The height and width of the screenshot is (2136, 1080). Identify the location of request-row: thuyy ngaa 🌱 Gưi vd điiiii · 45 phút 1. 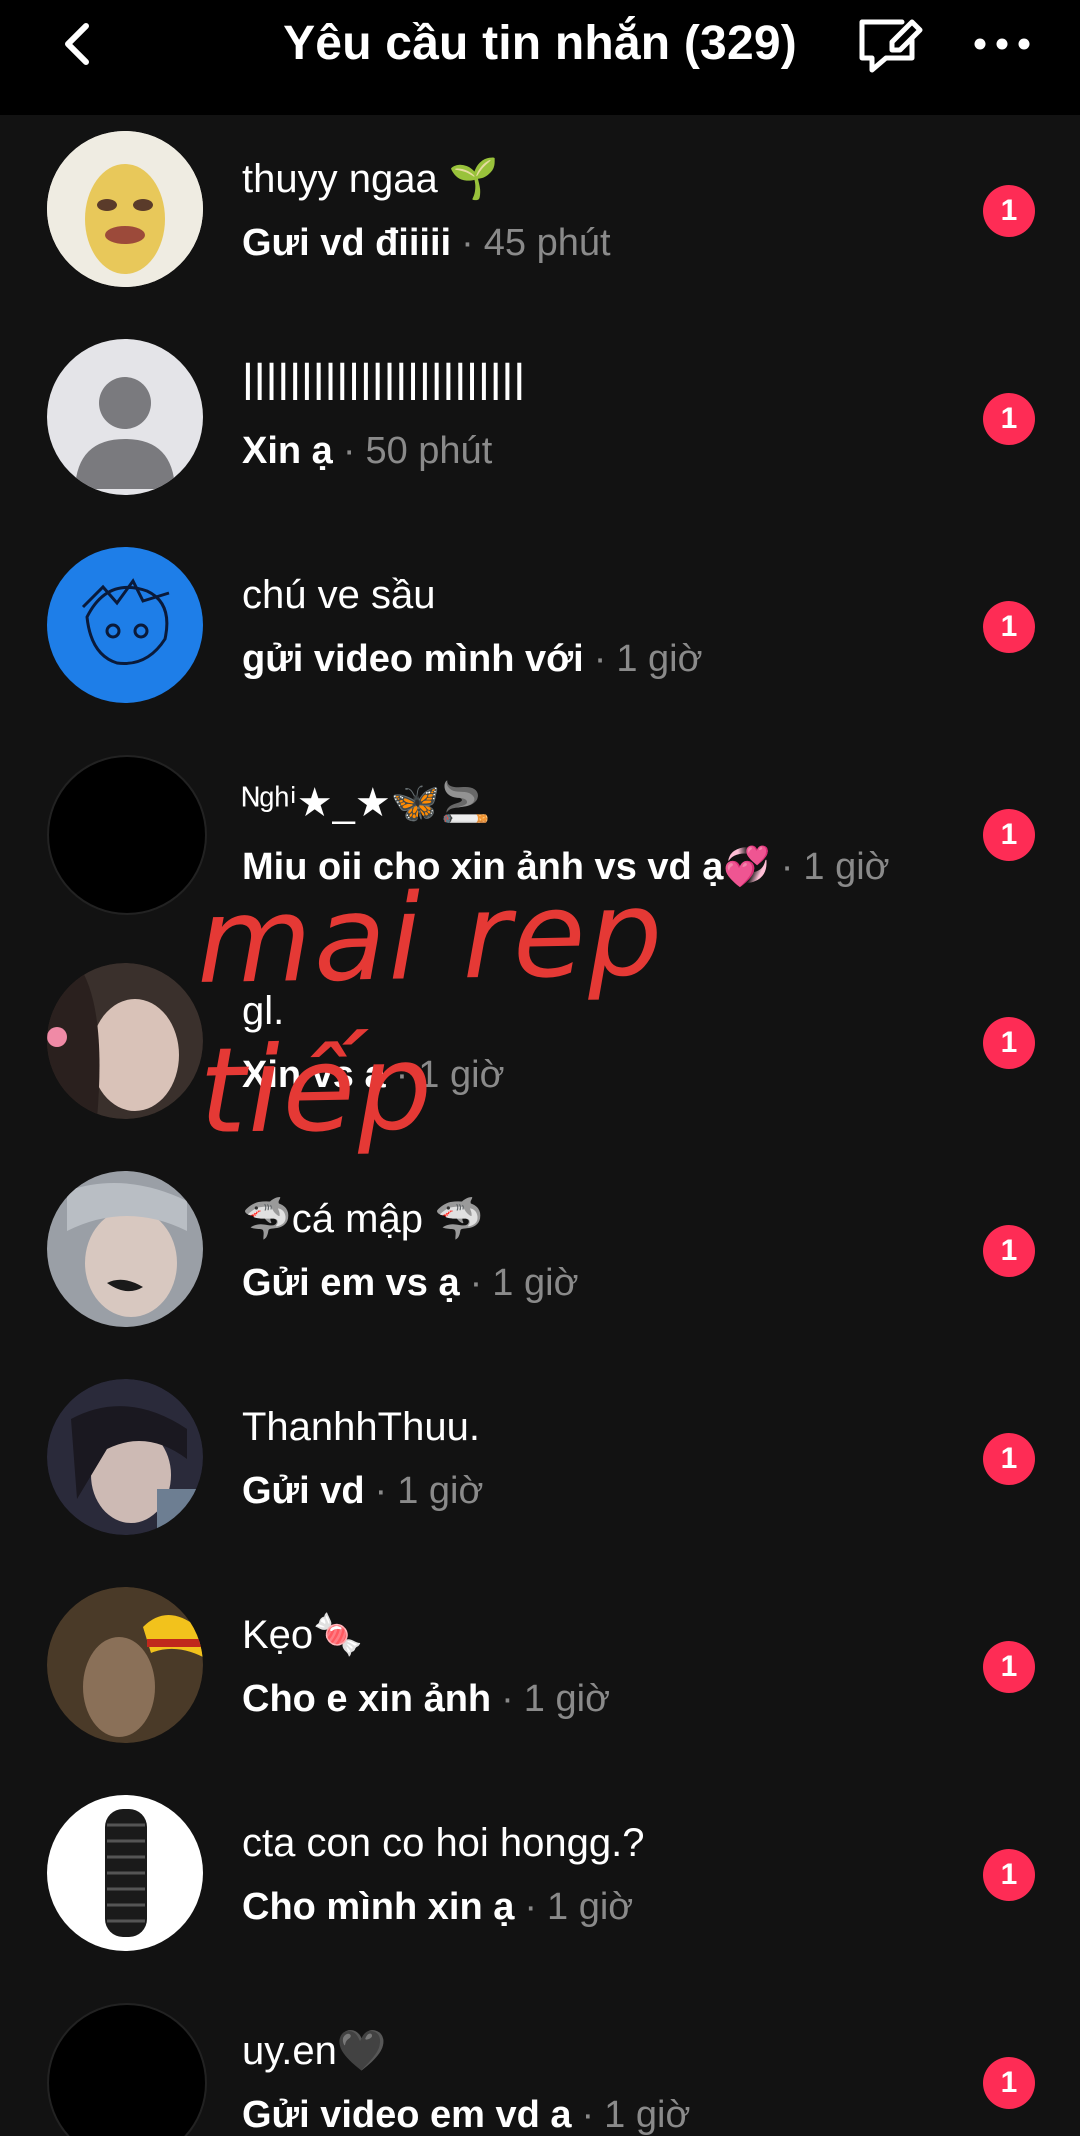
(540, 219).